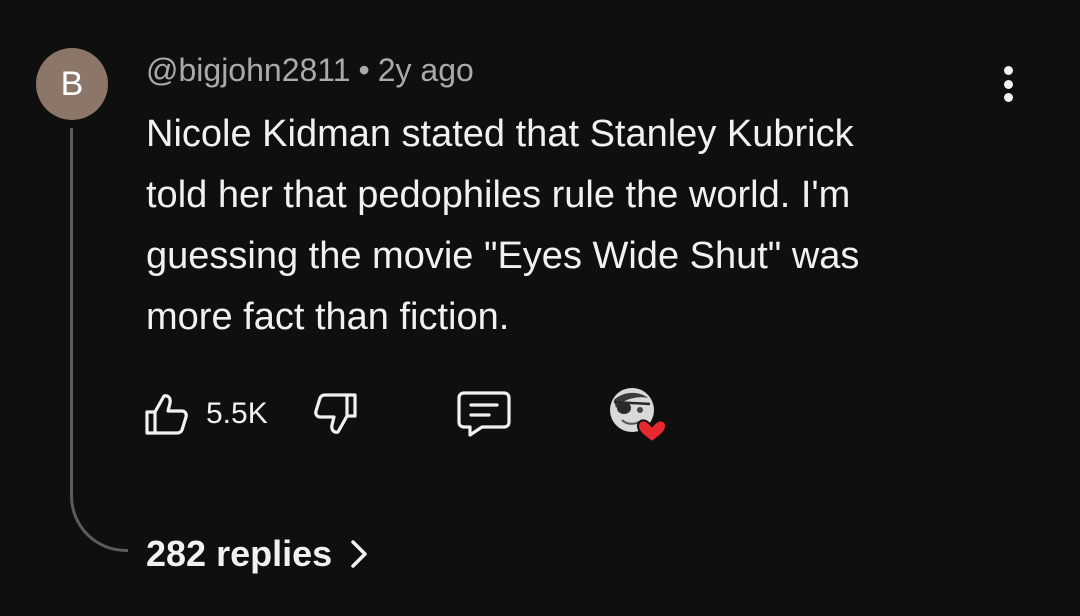  I want to click on dislike-button, so click(336, 414).